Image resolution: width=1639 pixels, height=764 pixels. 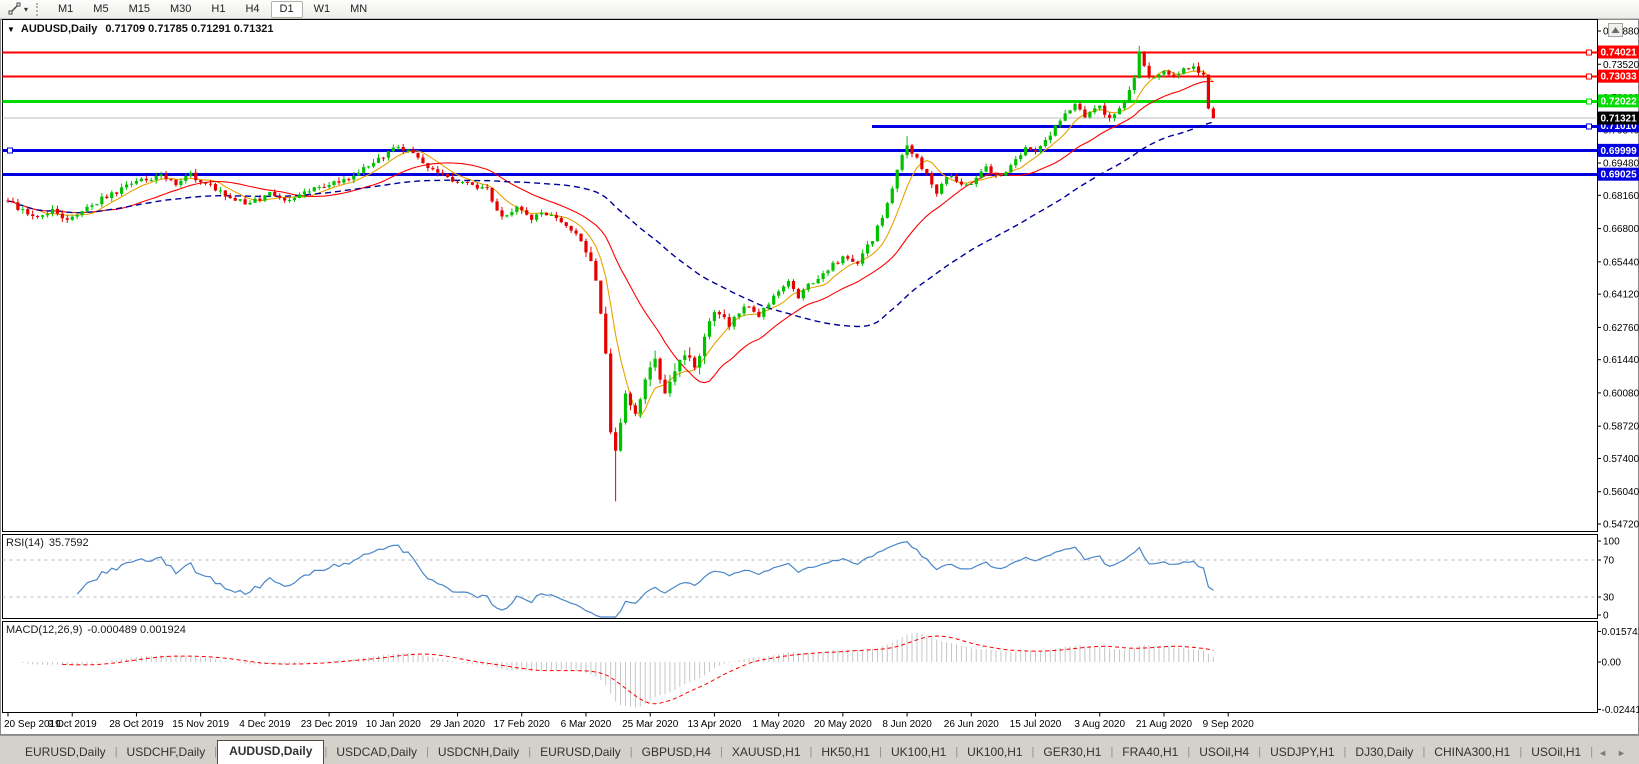 What do you see at coordinates (714, 724) in the screenshot?
I see `svg-text: 13 Apr 2020` at bounding box center [714, 724].